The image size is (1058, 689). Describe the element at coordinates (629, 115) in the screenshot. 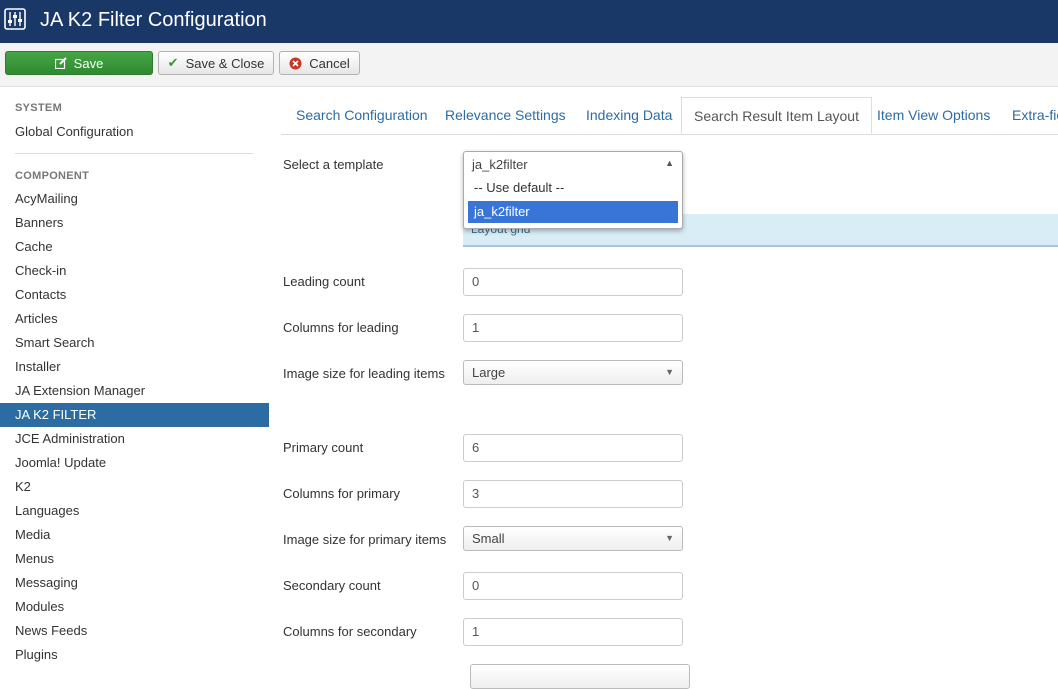

I see `tab-indexing-data: Indexing Data` at that location.